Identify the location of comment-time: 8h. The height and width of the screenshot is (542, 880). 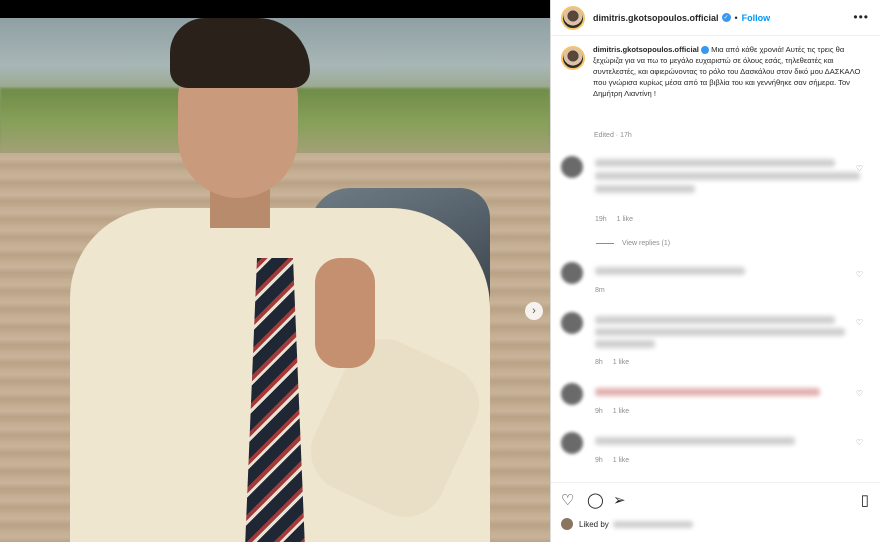
(599, 362).